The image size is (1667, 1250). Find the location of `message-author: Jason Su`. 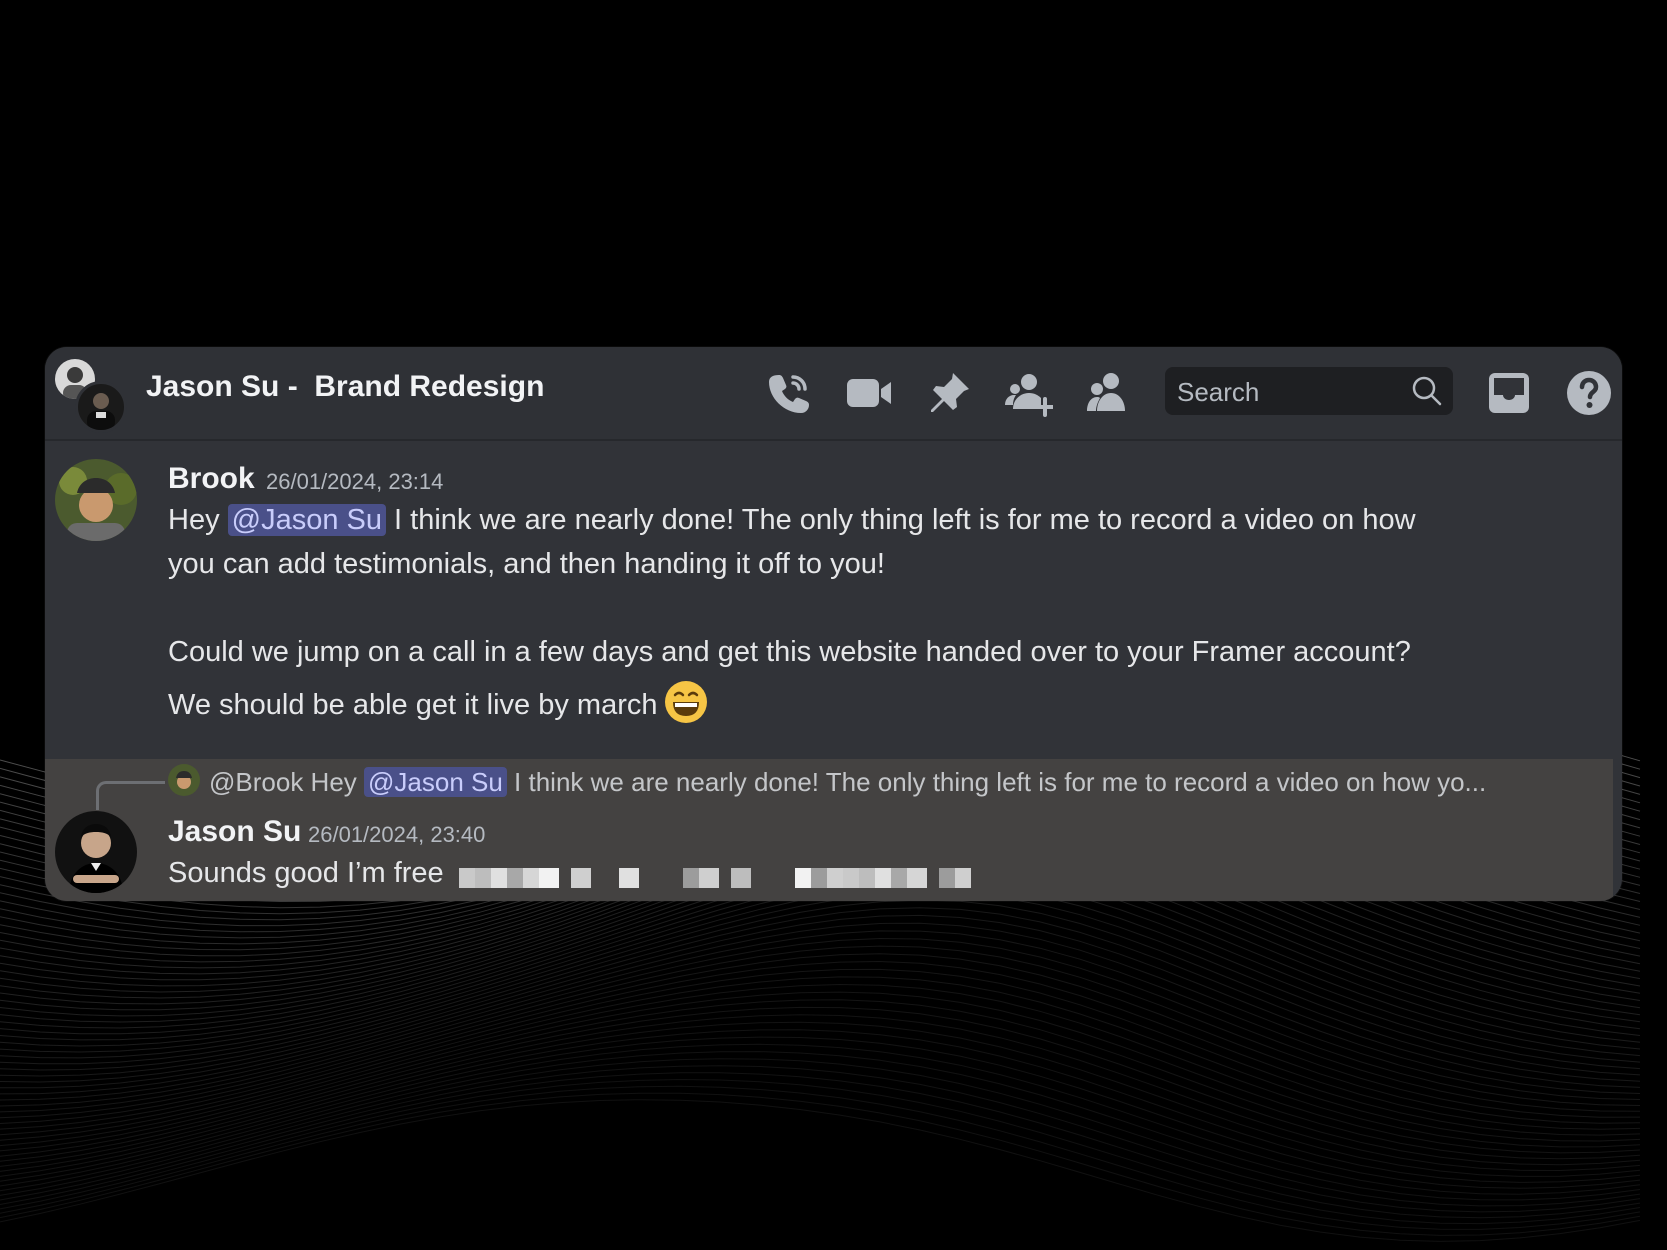

message-author: Jason Su is located at coordinates (234, 832).